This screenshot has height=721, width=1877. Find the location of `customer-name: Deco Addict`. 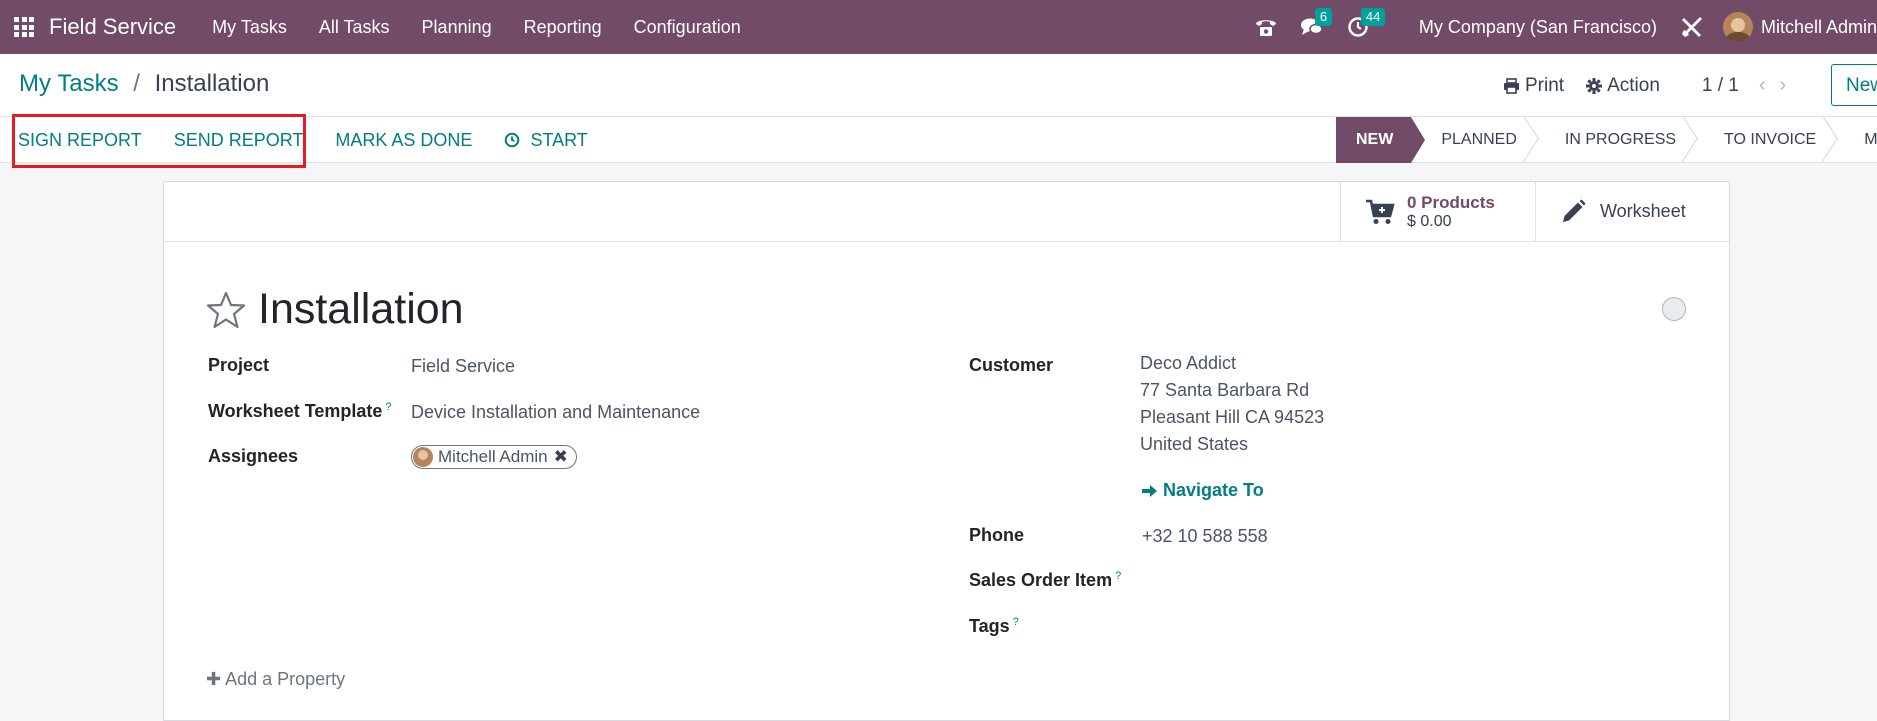

customer-name: Deco Addict is located at coordinates (1188, 363).